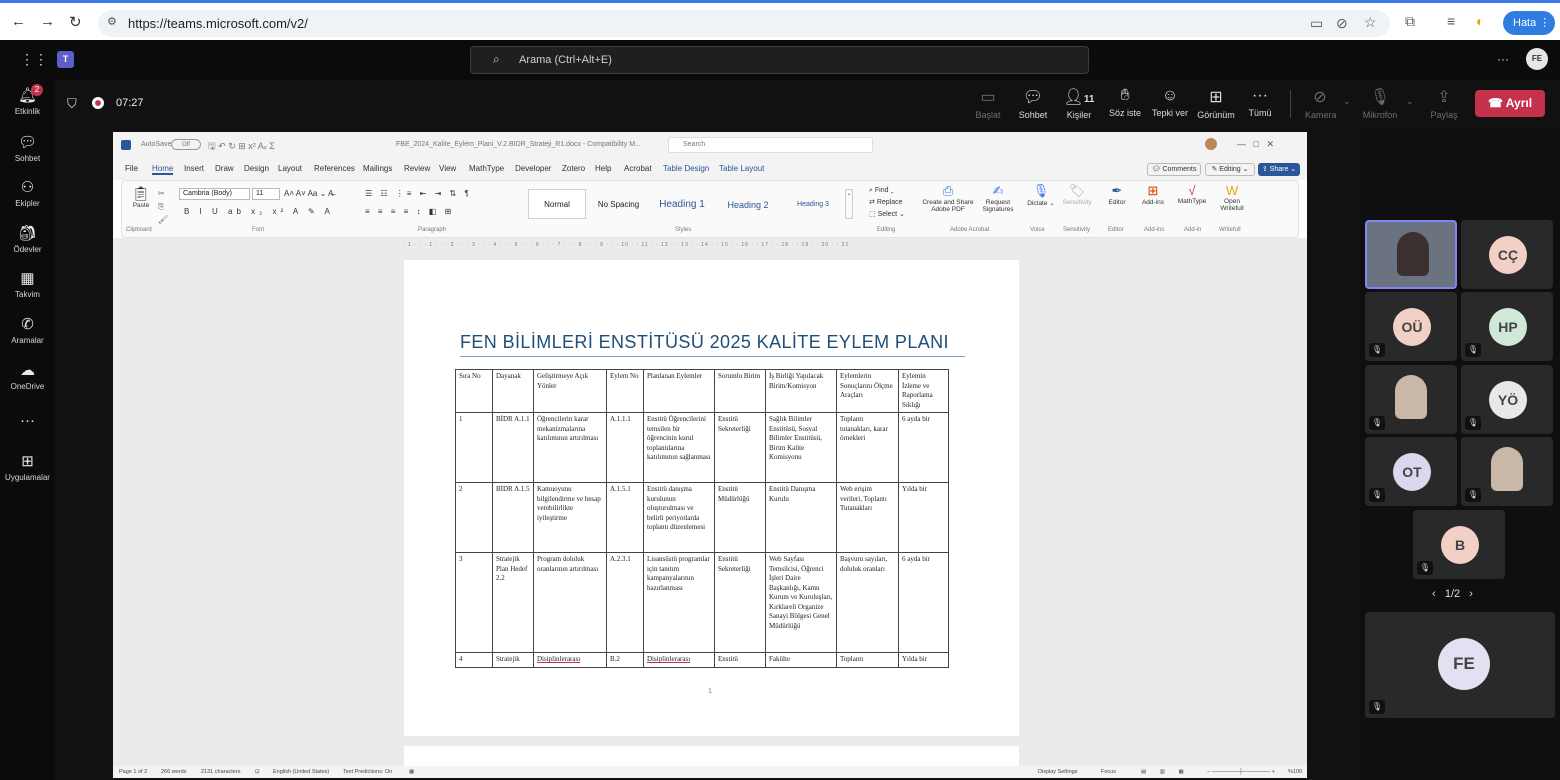 Image resolution: width=1560 pixels, height=780 pixels. Describe the element at coordinates (573, 168) in the screenshot. I see `ribbon-tab-zotero: Zotero` at that location.